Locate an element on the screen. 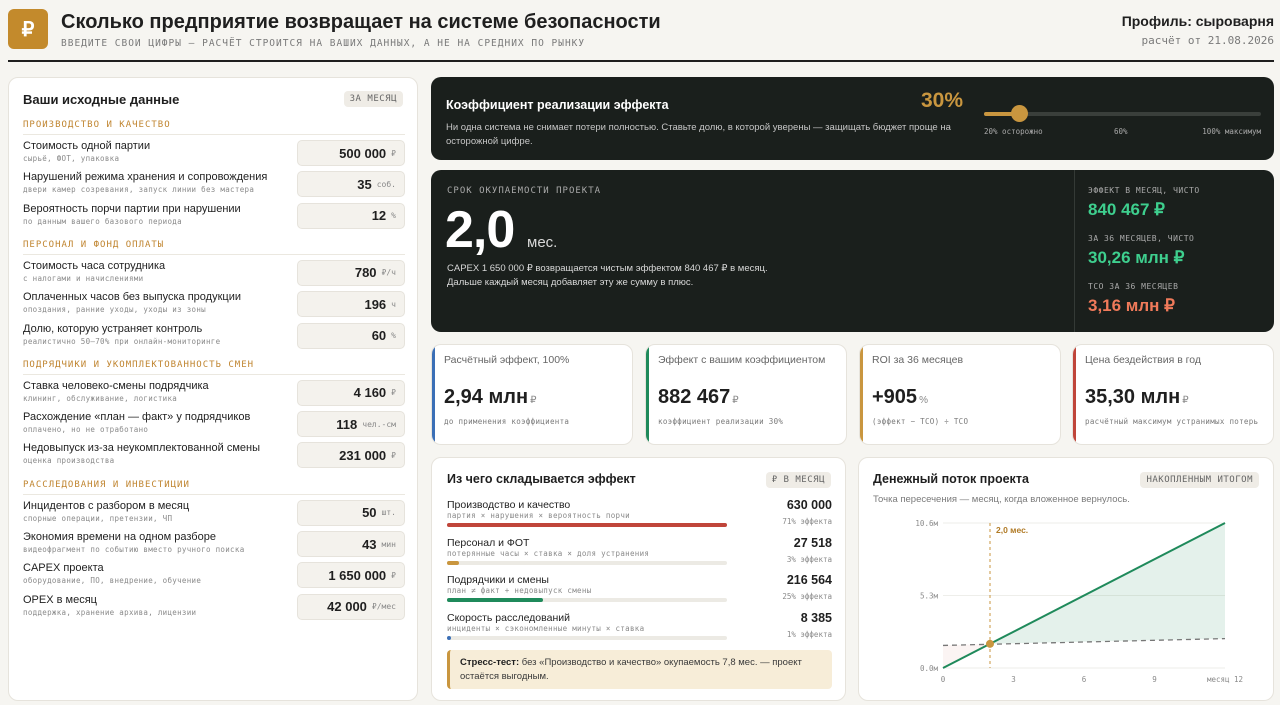 This screenshot has width=1280, height=705. breakdown-item-track is located at coordinates (587, 600).